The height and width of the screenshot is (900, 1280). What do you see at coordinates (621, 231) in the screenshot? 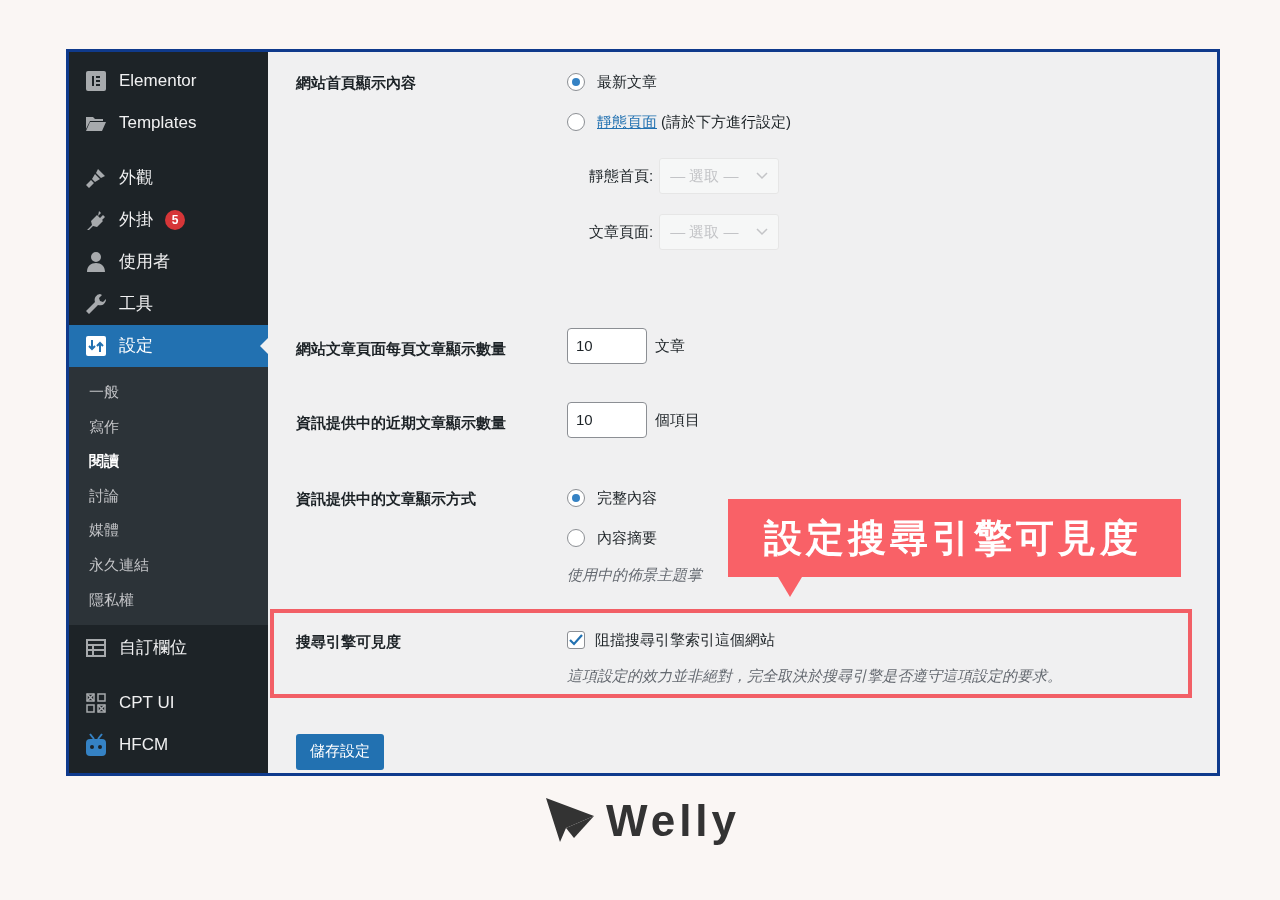
I see `select-label: 文章頁面:` at bounding box center [621, 231].